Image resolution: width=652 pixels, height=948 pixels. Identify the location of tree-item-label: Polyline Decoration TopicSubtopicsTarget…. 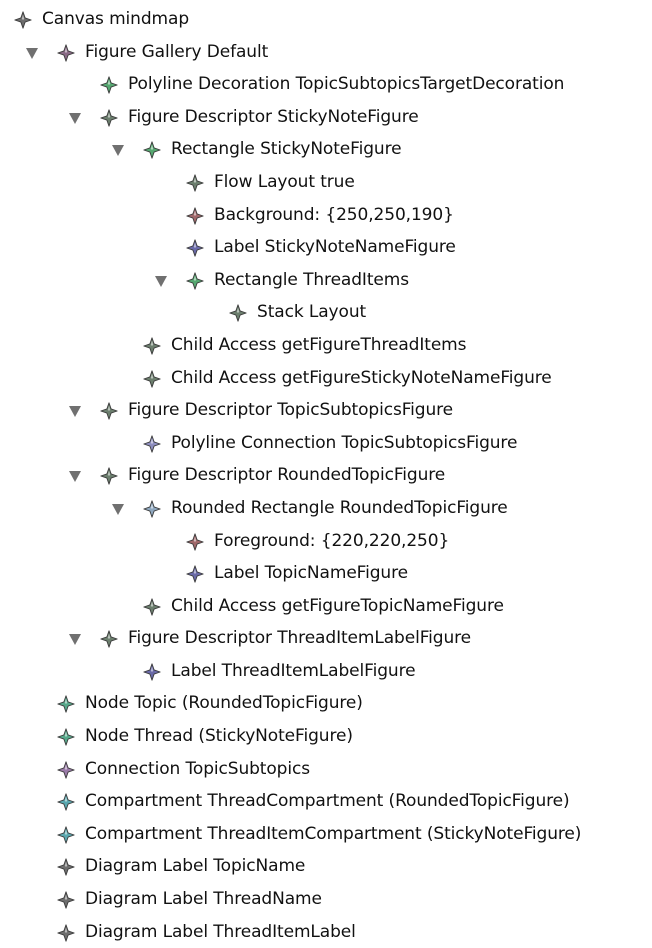
(346, 84).